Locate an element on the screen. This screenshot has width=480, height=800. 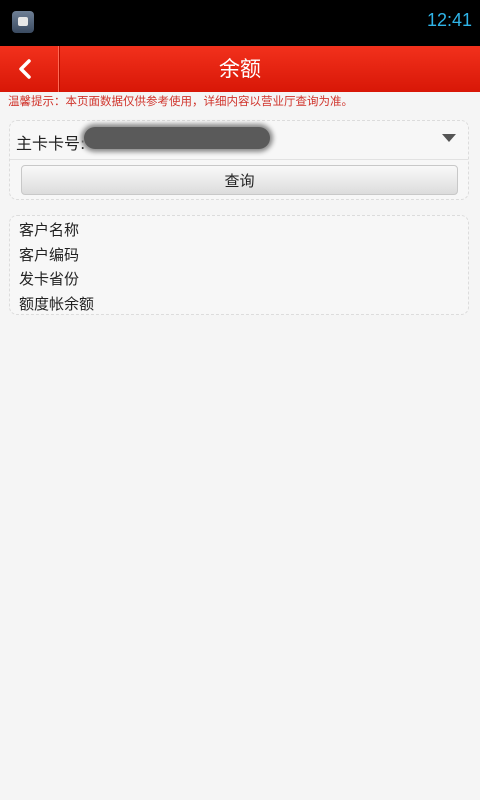
divider is located at coordinates (239, 159).